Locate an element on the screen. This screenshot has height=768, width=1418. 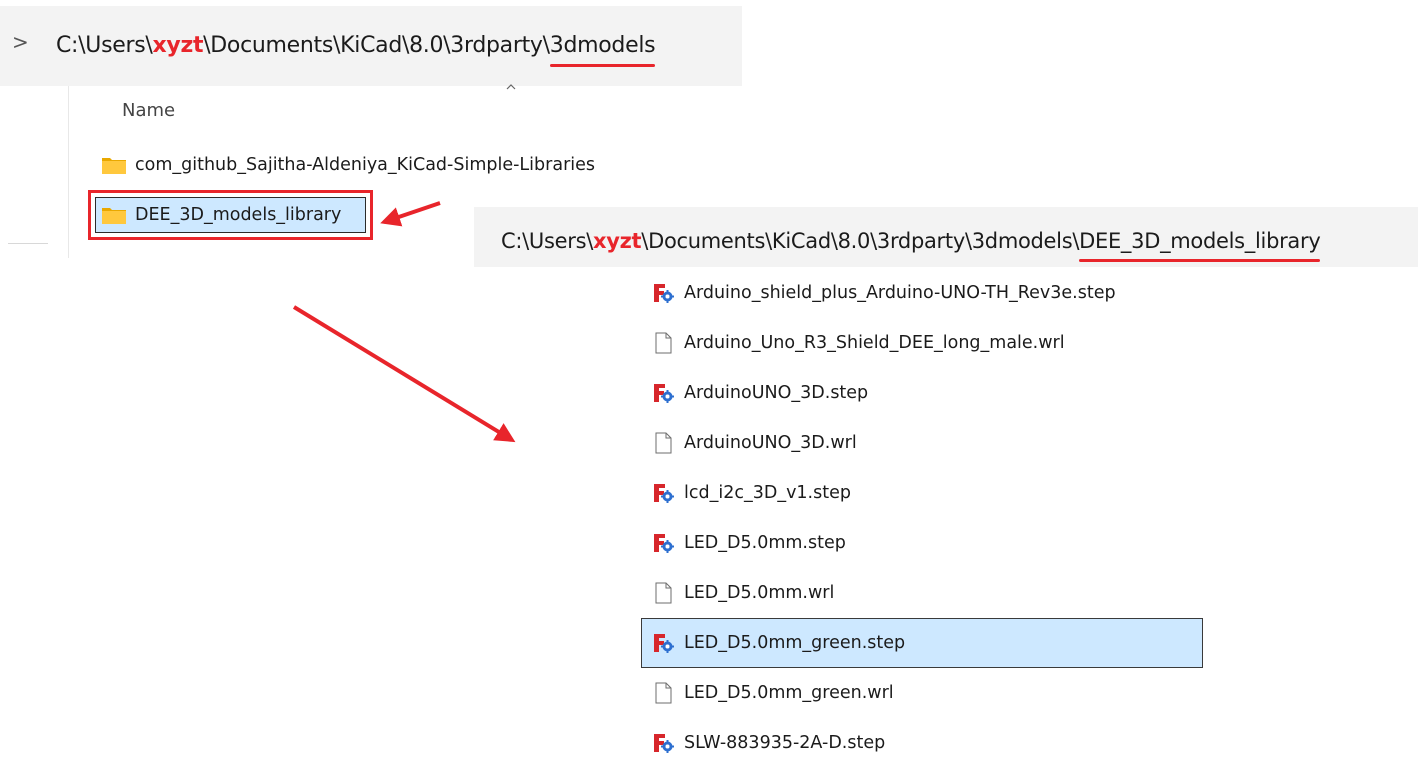
arrow-to-folder is located at coordinates (410, 214).